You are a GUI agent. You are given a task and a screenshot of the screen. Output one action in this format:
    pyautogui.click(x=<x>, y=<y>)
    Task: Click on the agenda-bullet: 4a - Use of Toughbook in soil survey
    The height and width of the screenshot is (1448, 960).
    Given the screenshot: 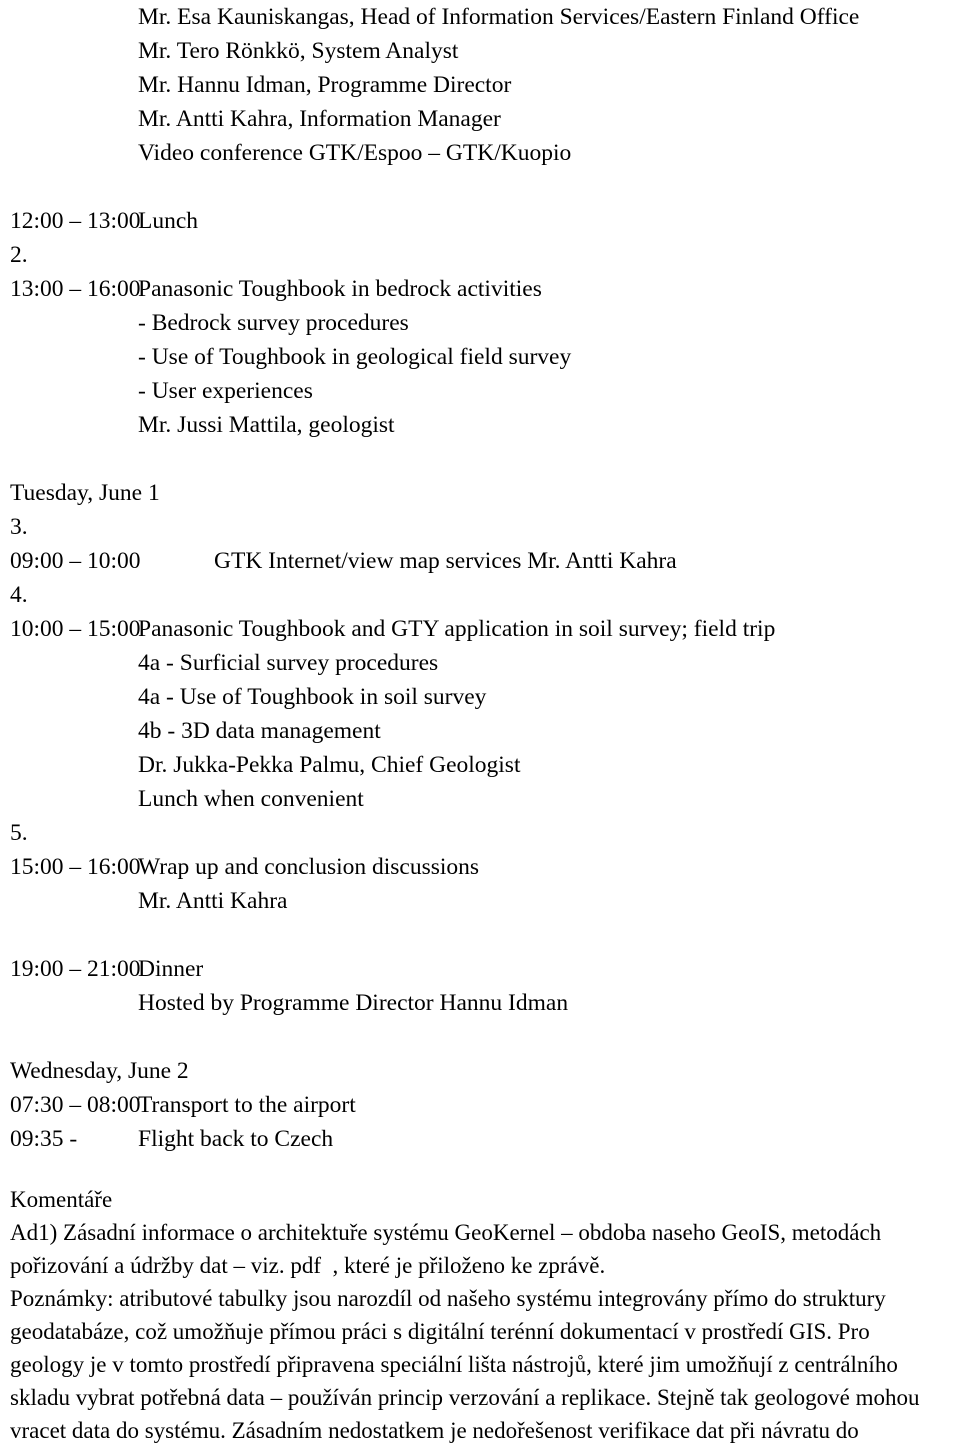 What is the action you would take?
    pyautogui.click(x=480, y=697)
    